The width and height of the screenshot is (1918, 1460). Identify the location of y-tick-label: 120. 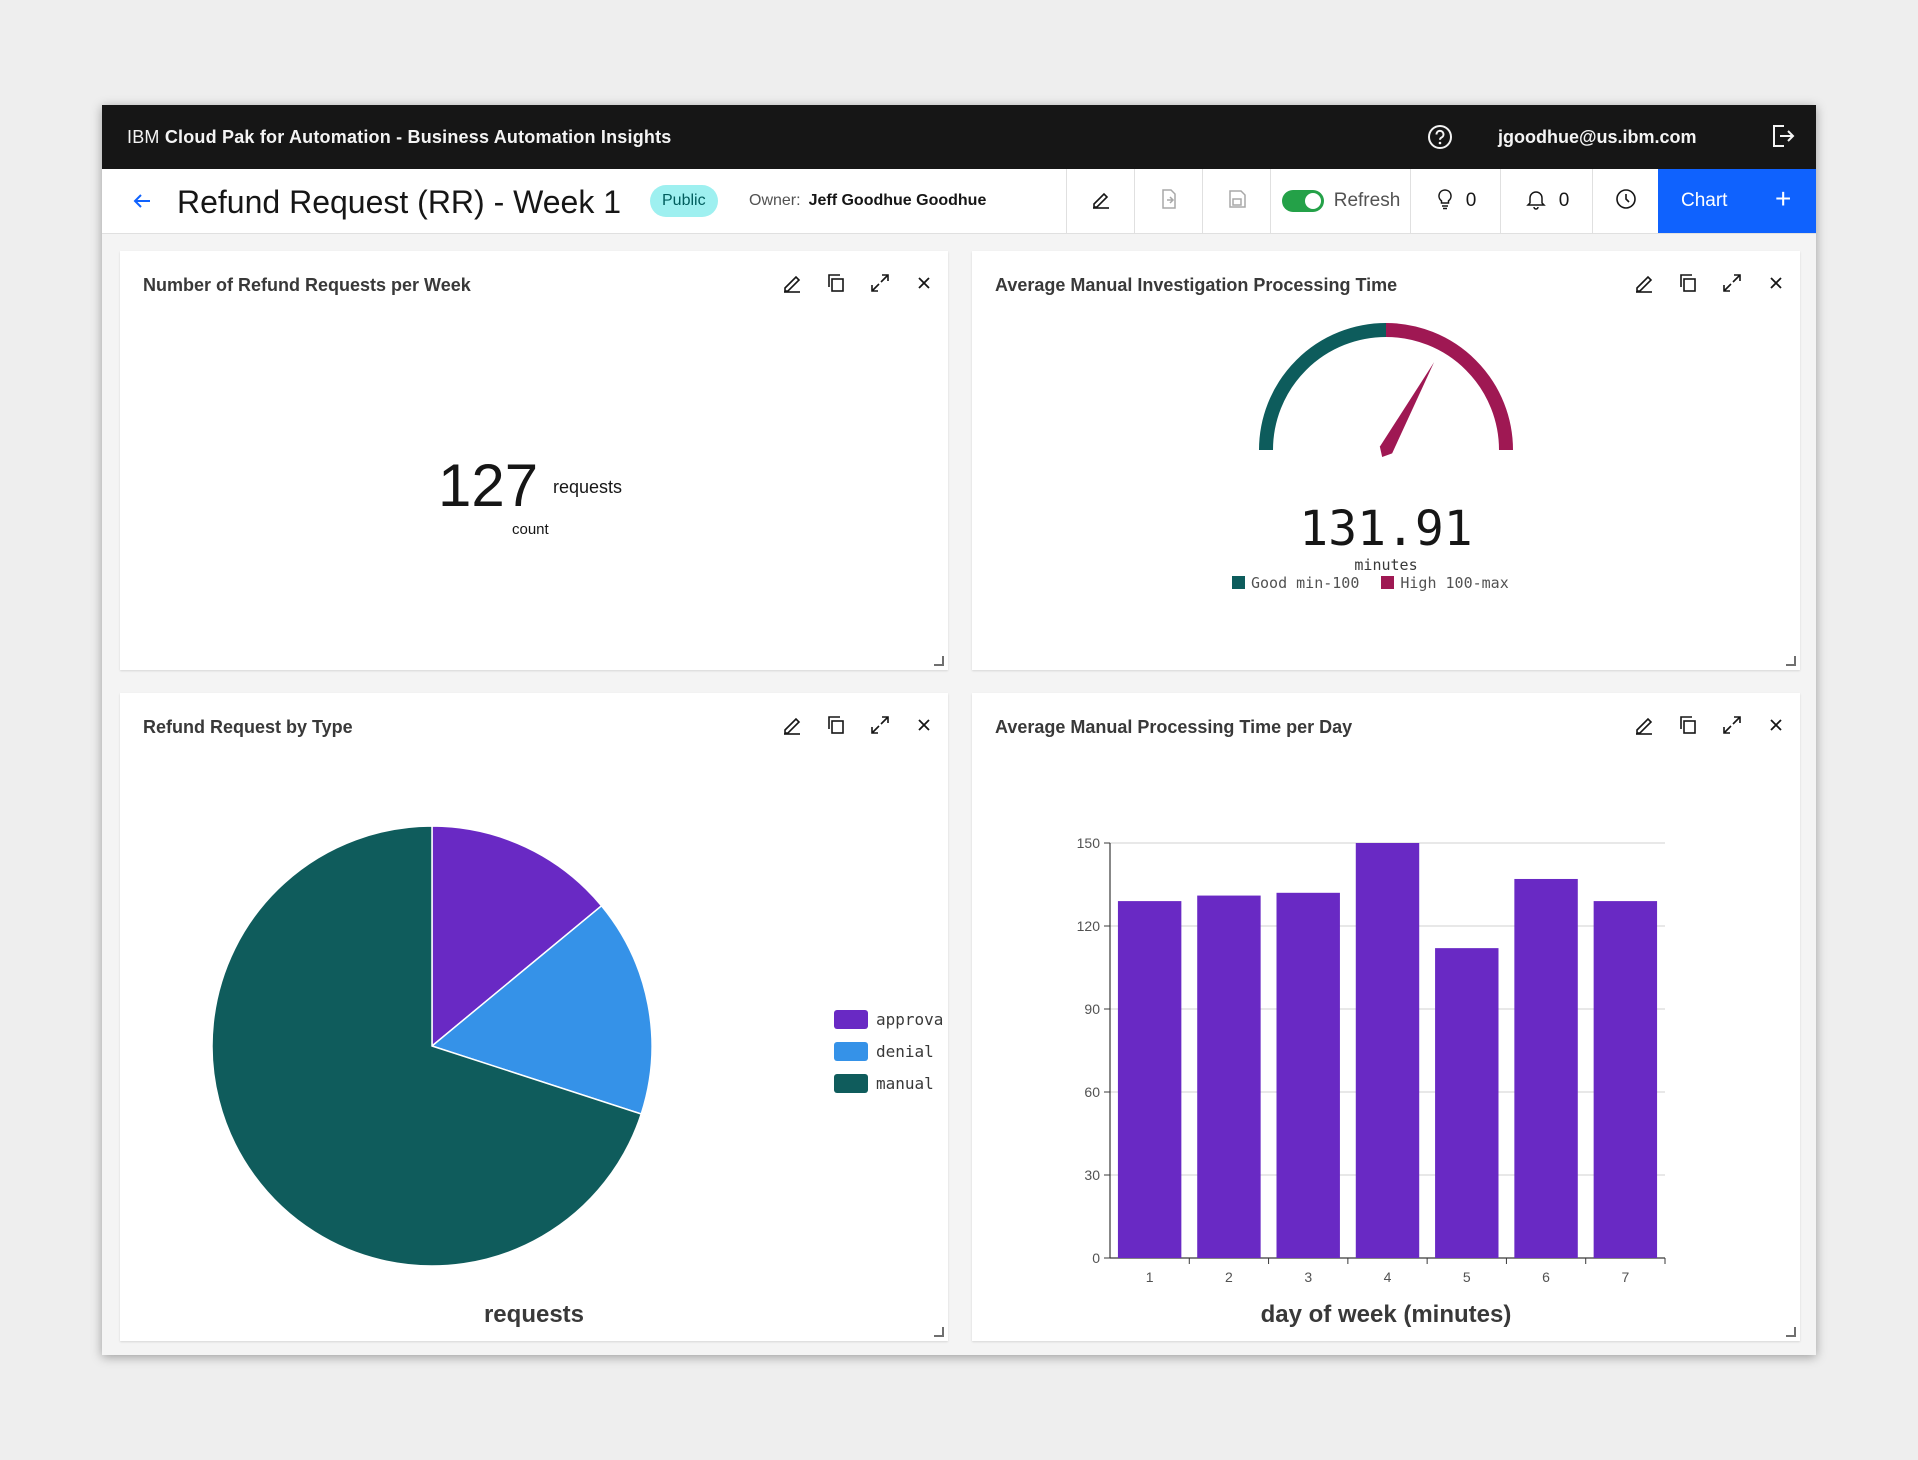
(1089, 926).